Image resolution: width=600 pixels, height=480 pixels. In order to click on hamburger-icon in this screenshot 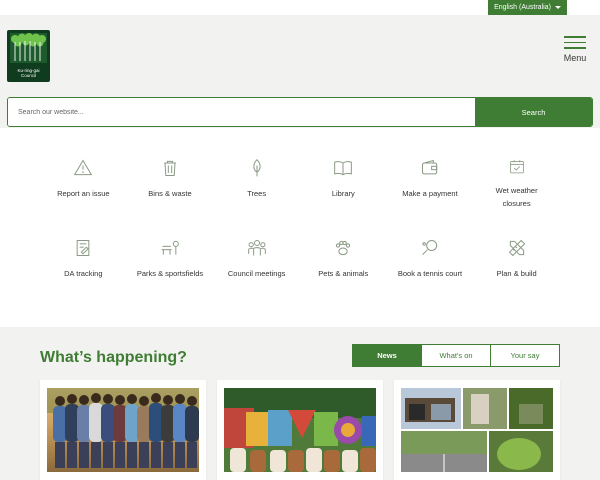, I will do `click(575, 37)`.